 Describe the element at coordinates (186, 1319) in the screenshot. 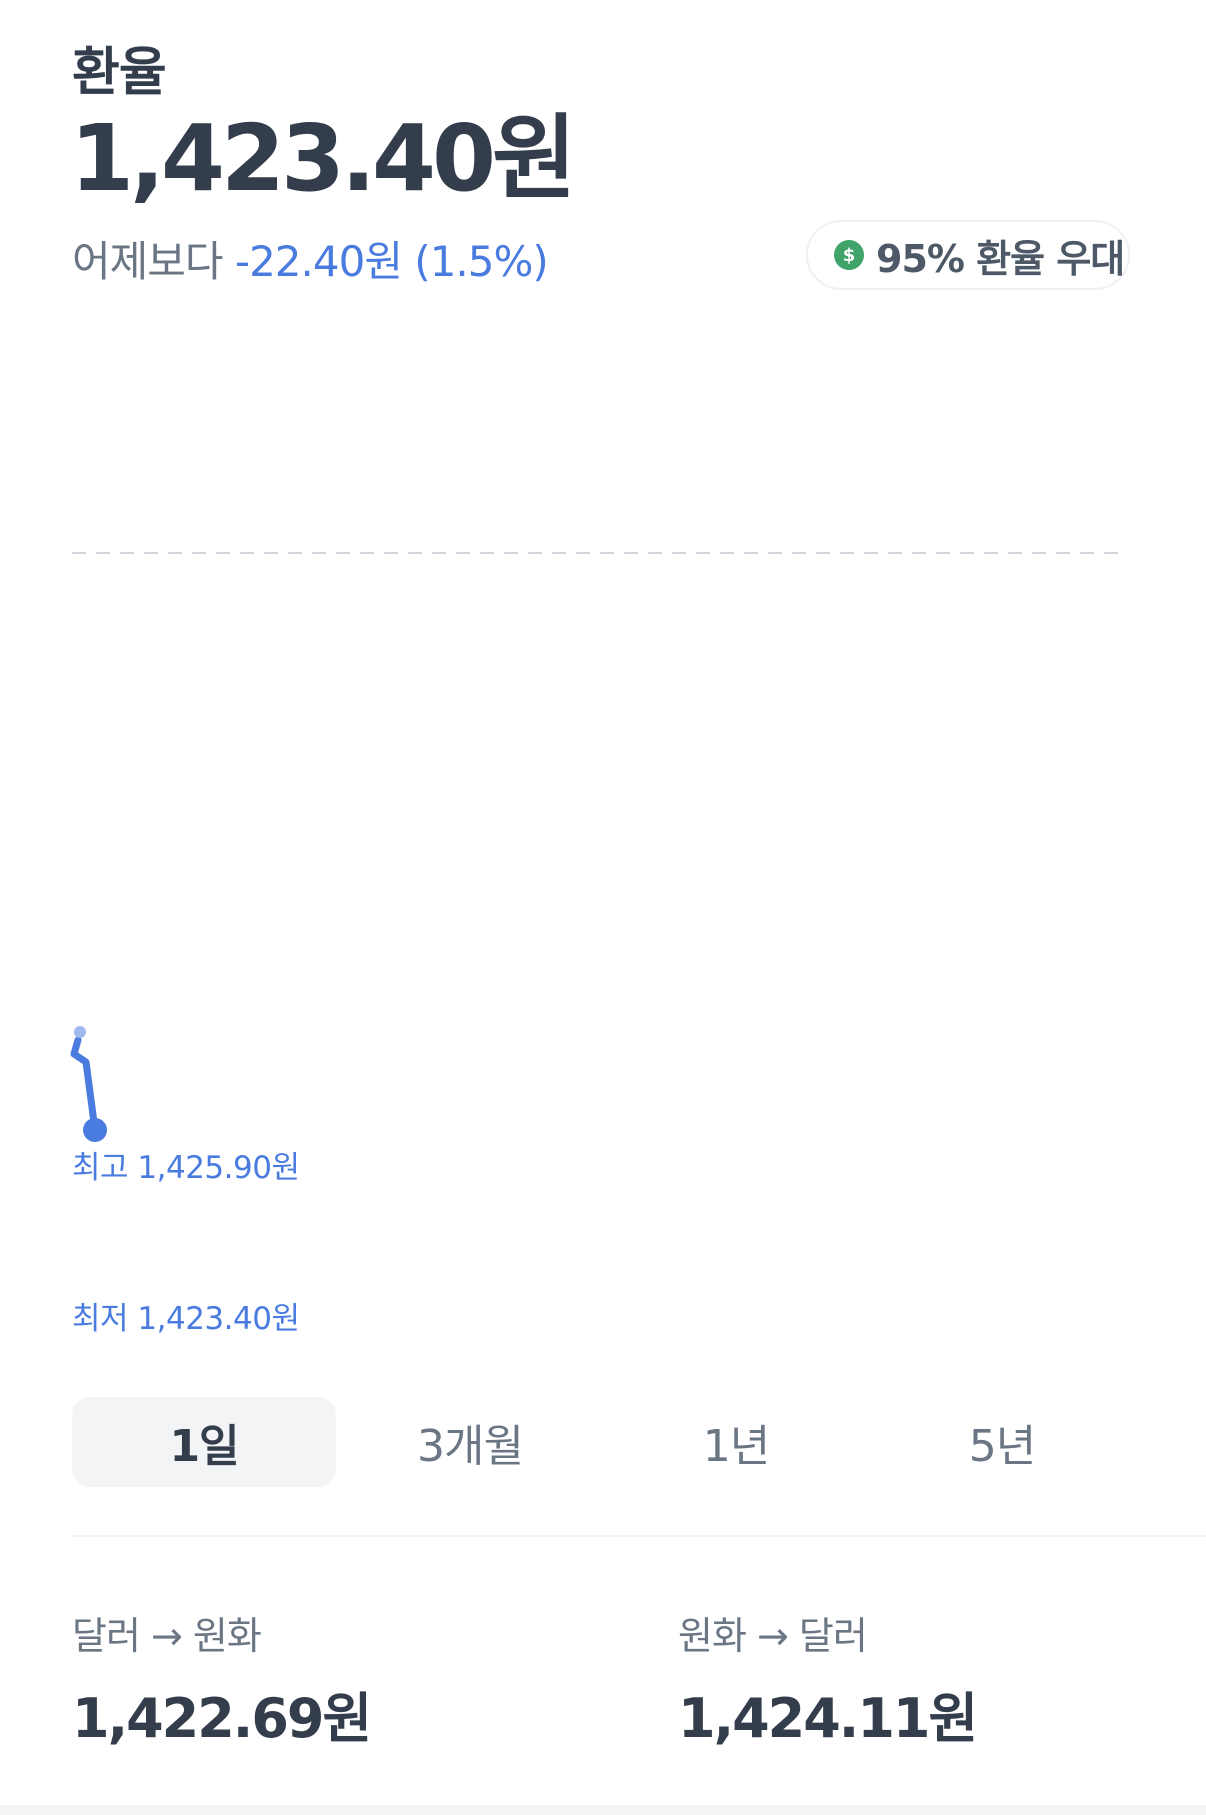

I see `chart-low-label: 최저 1,423.40원` at that location.